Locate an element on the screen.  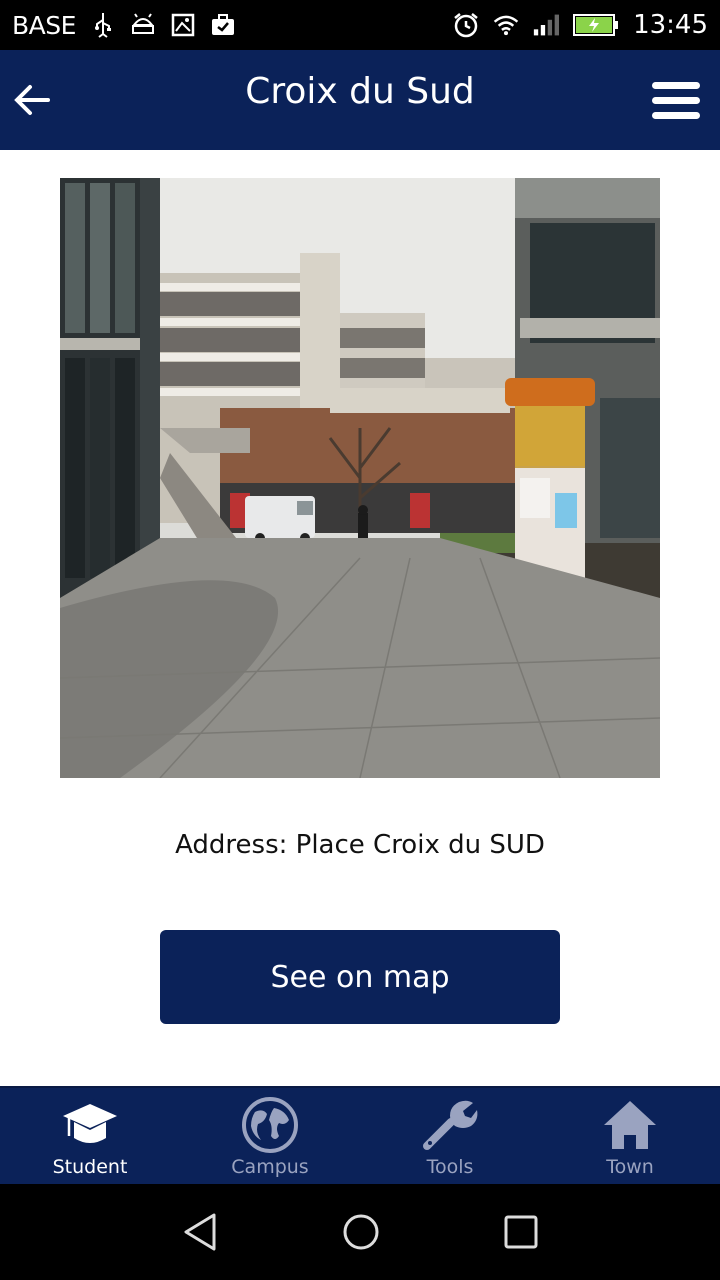
home-icon is located at coordinates (630, 1125).